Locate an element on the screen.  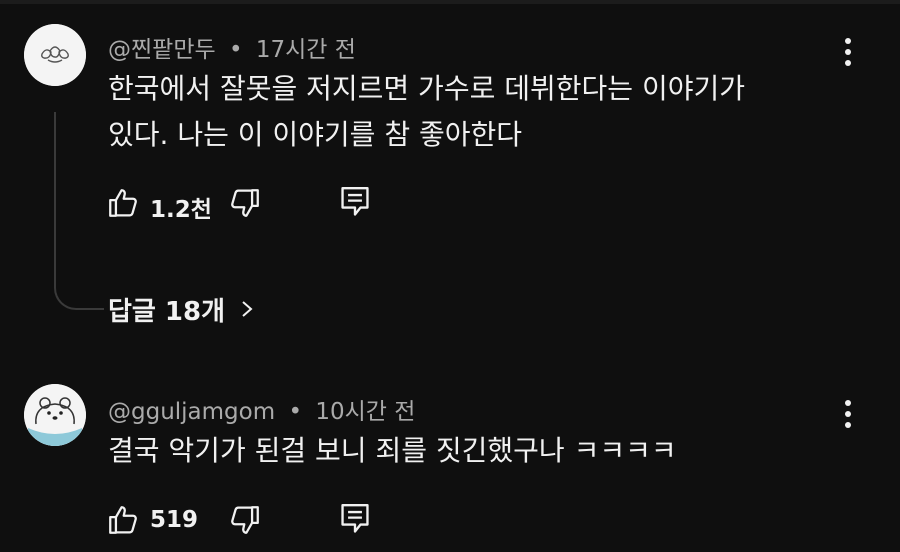
replies-toggle: 답글 18개 is located at coordinates (181, 309).